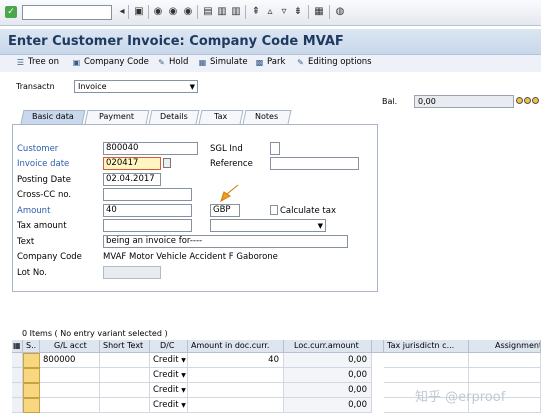 The image size is (541, 420). Describe the element at coordinates (225, 210) in the screenshot. I see `currency-input: GBP` at that location.